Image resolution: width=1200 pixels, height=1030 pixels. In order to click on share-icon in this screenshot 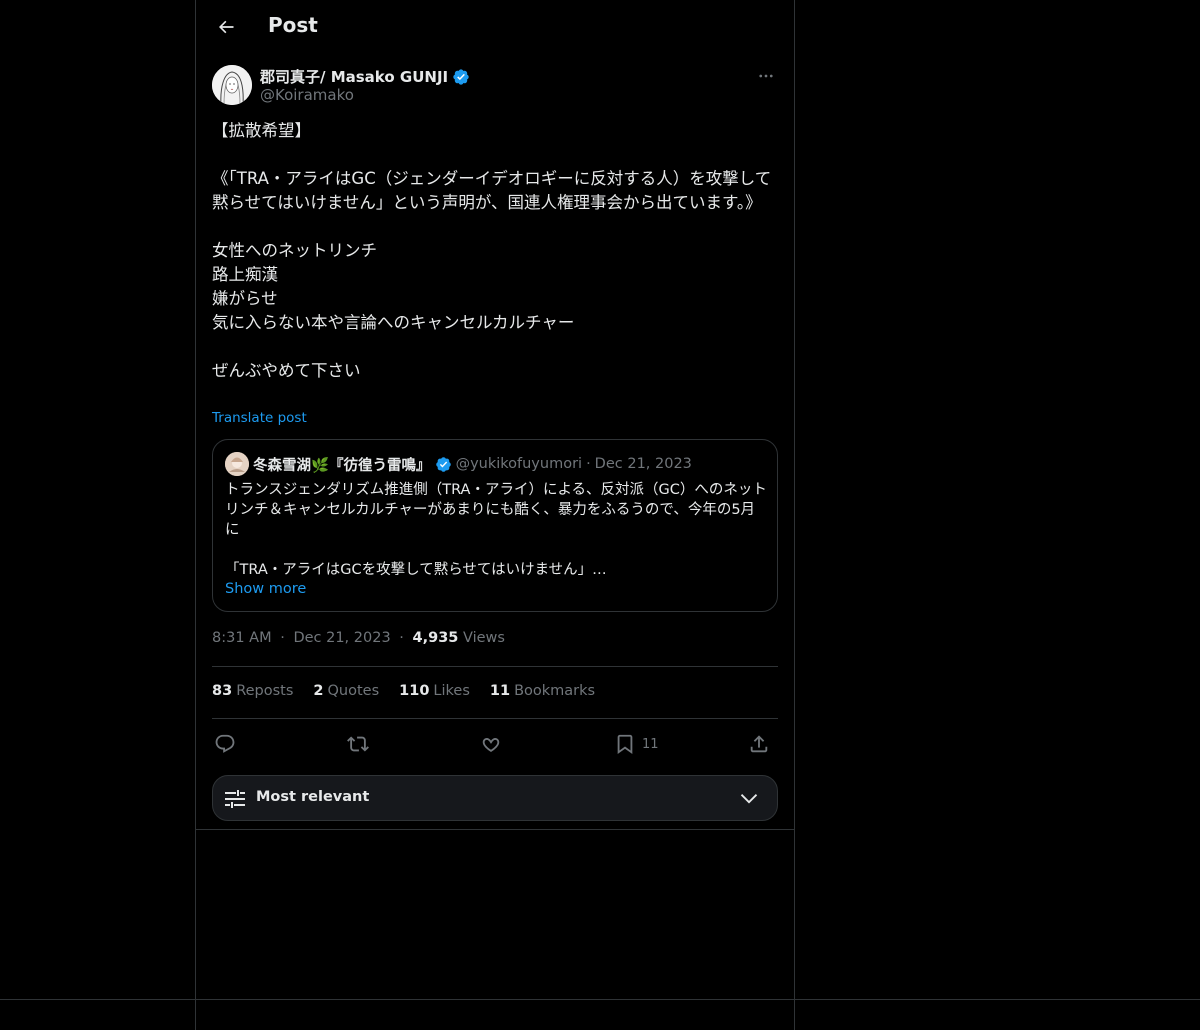, I will do `click(759, 744)`.